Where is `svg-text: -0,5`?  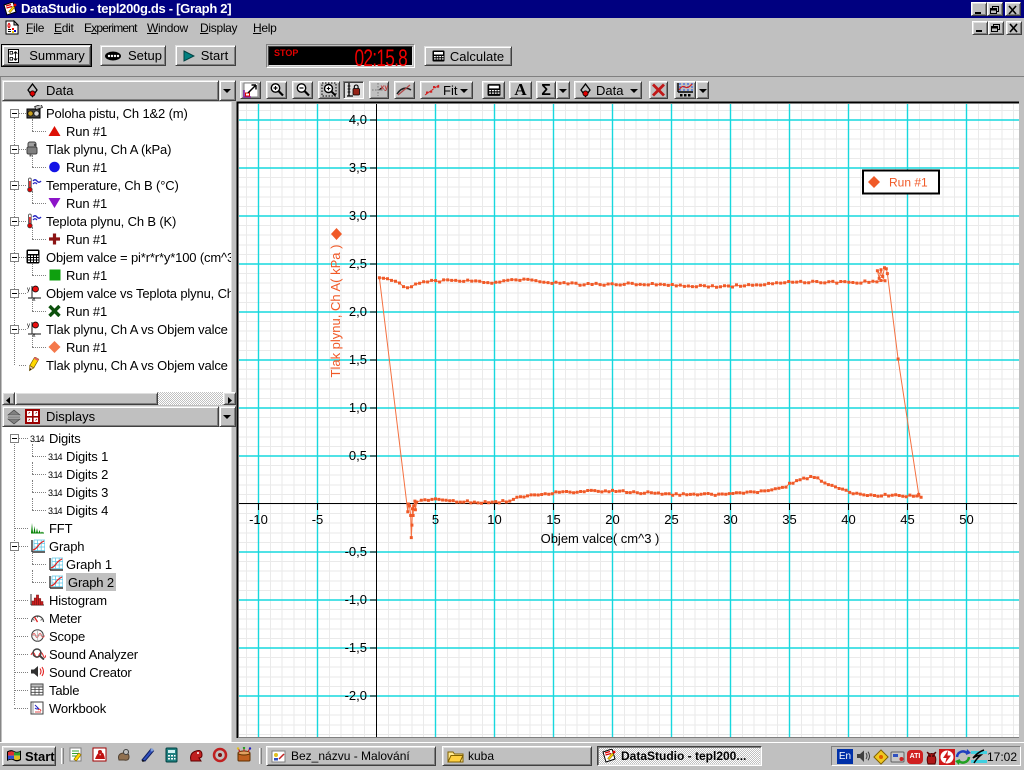 svg-text: -0,5 is located at coordinates (356, 551).